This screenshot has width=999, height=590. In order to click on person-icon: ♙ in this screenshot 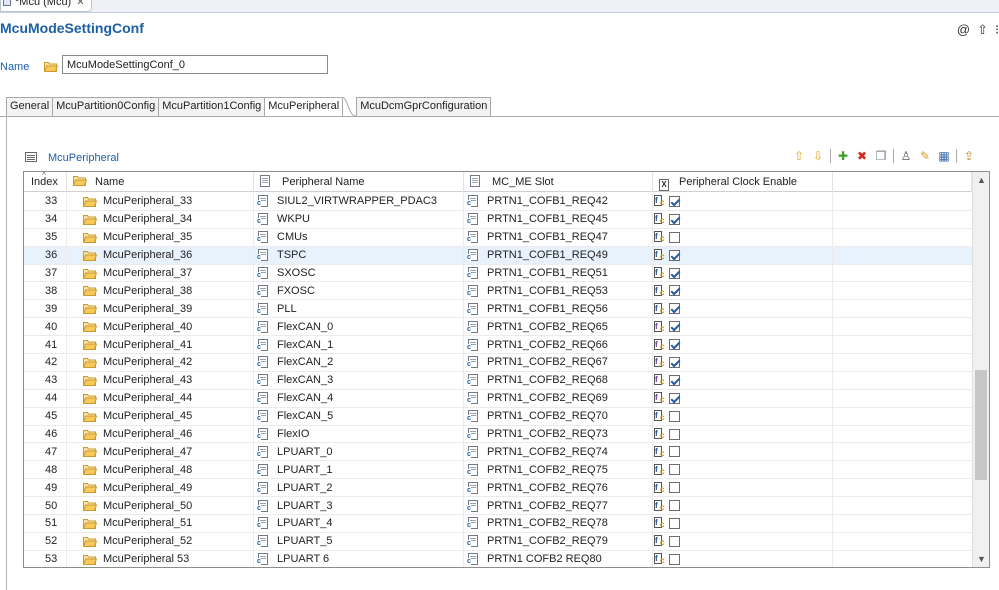, I will do `click(906, 156)`.